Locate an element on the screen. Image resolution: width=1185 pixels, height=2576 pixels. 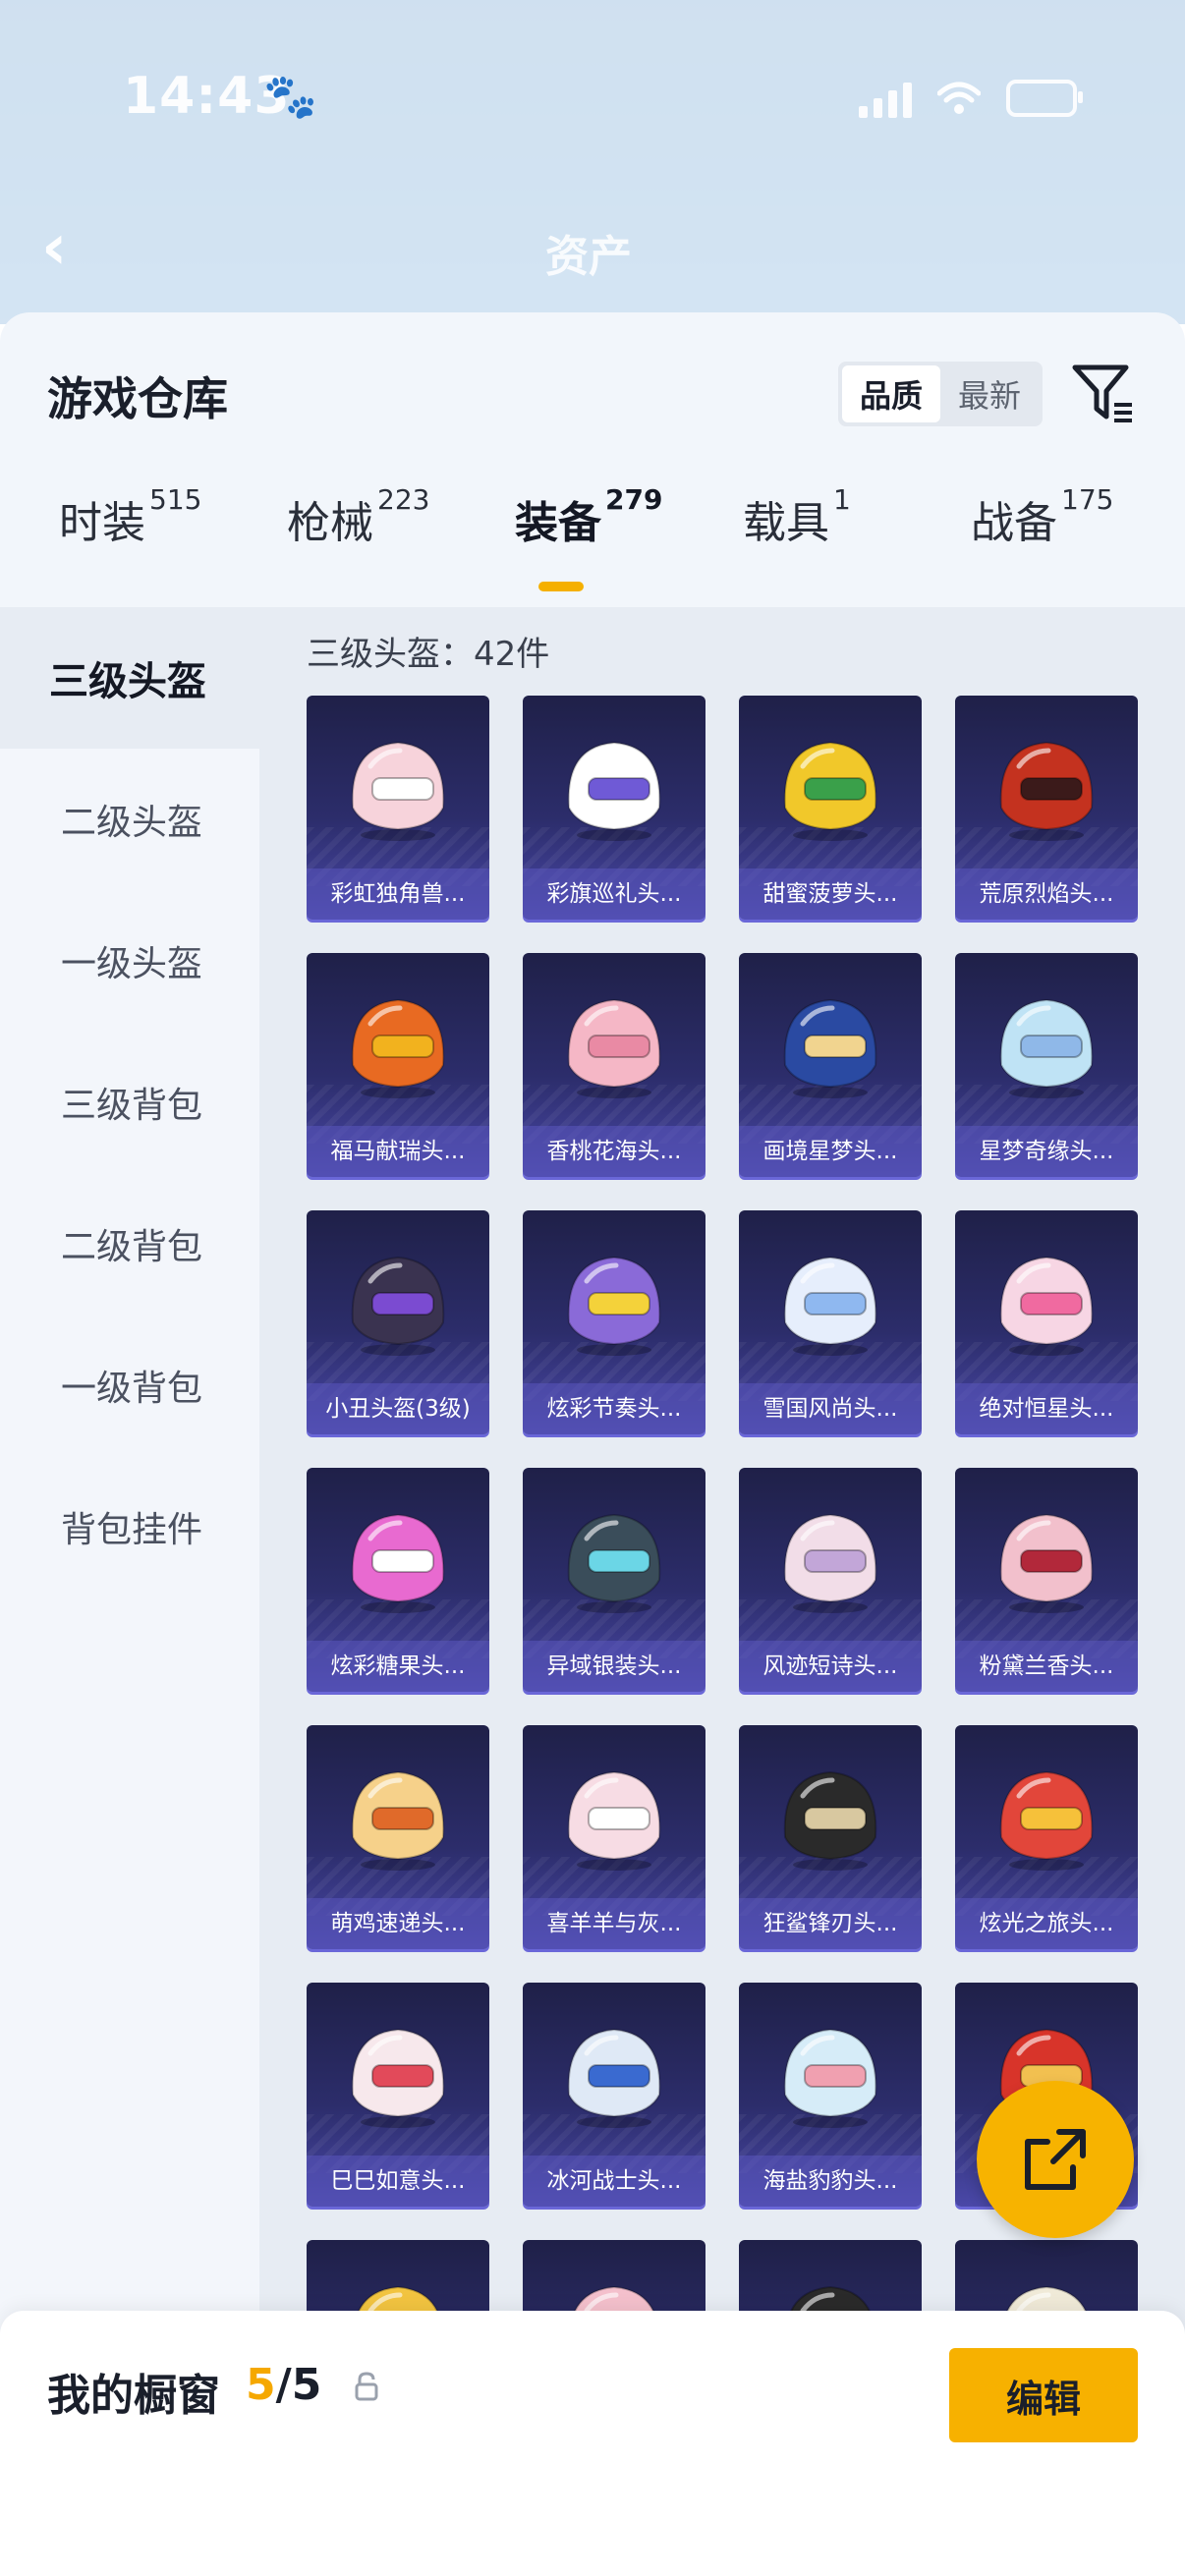
sidebar-item-level1-backpack: 一级背包 is located at coordinates (130, 1385).